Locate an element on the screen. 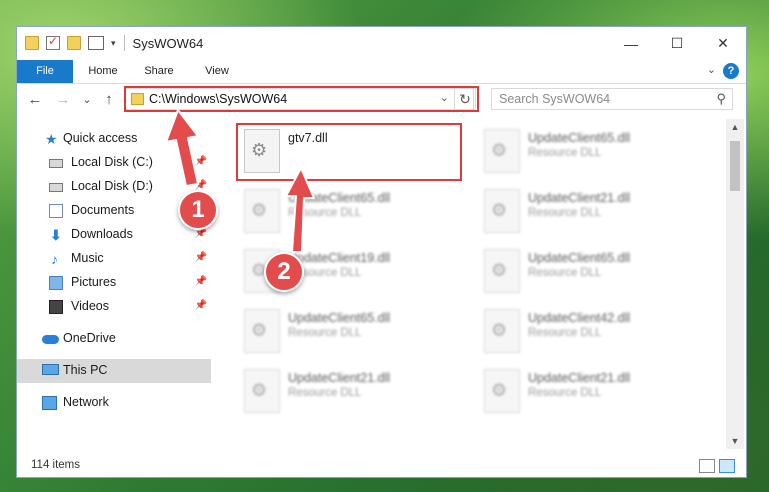 The image size is (769, 492). sidebar-item-this-pc: This PC is located at coordinates (114, 371).